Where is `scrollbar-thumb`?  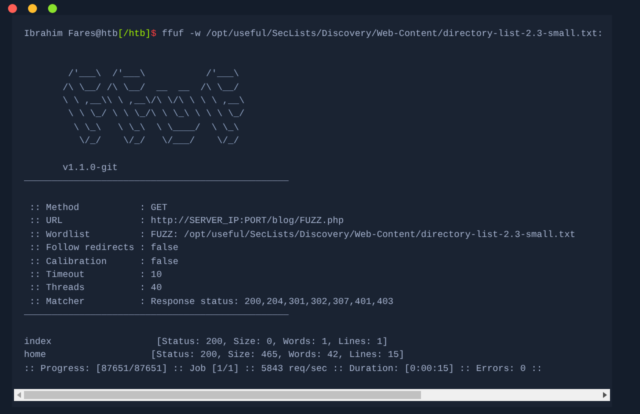
scrollbar-thumb is located at coordinates (223, 395).